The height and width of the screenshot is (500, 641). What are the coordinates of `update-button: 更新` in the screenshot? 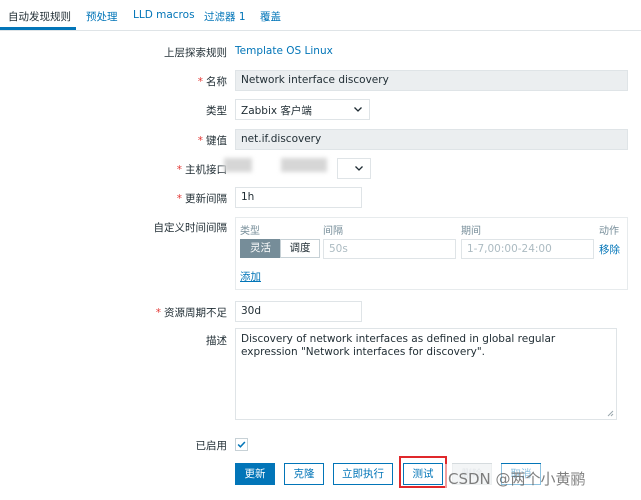 It's located at (255, 474).